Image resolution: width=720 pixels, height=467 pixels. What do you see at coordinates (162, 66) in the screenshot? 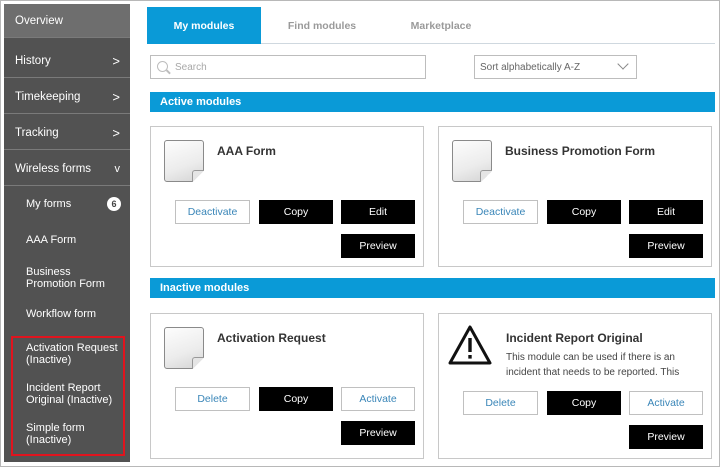
I see `search-icon` at bounding box center [162, 66].